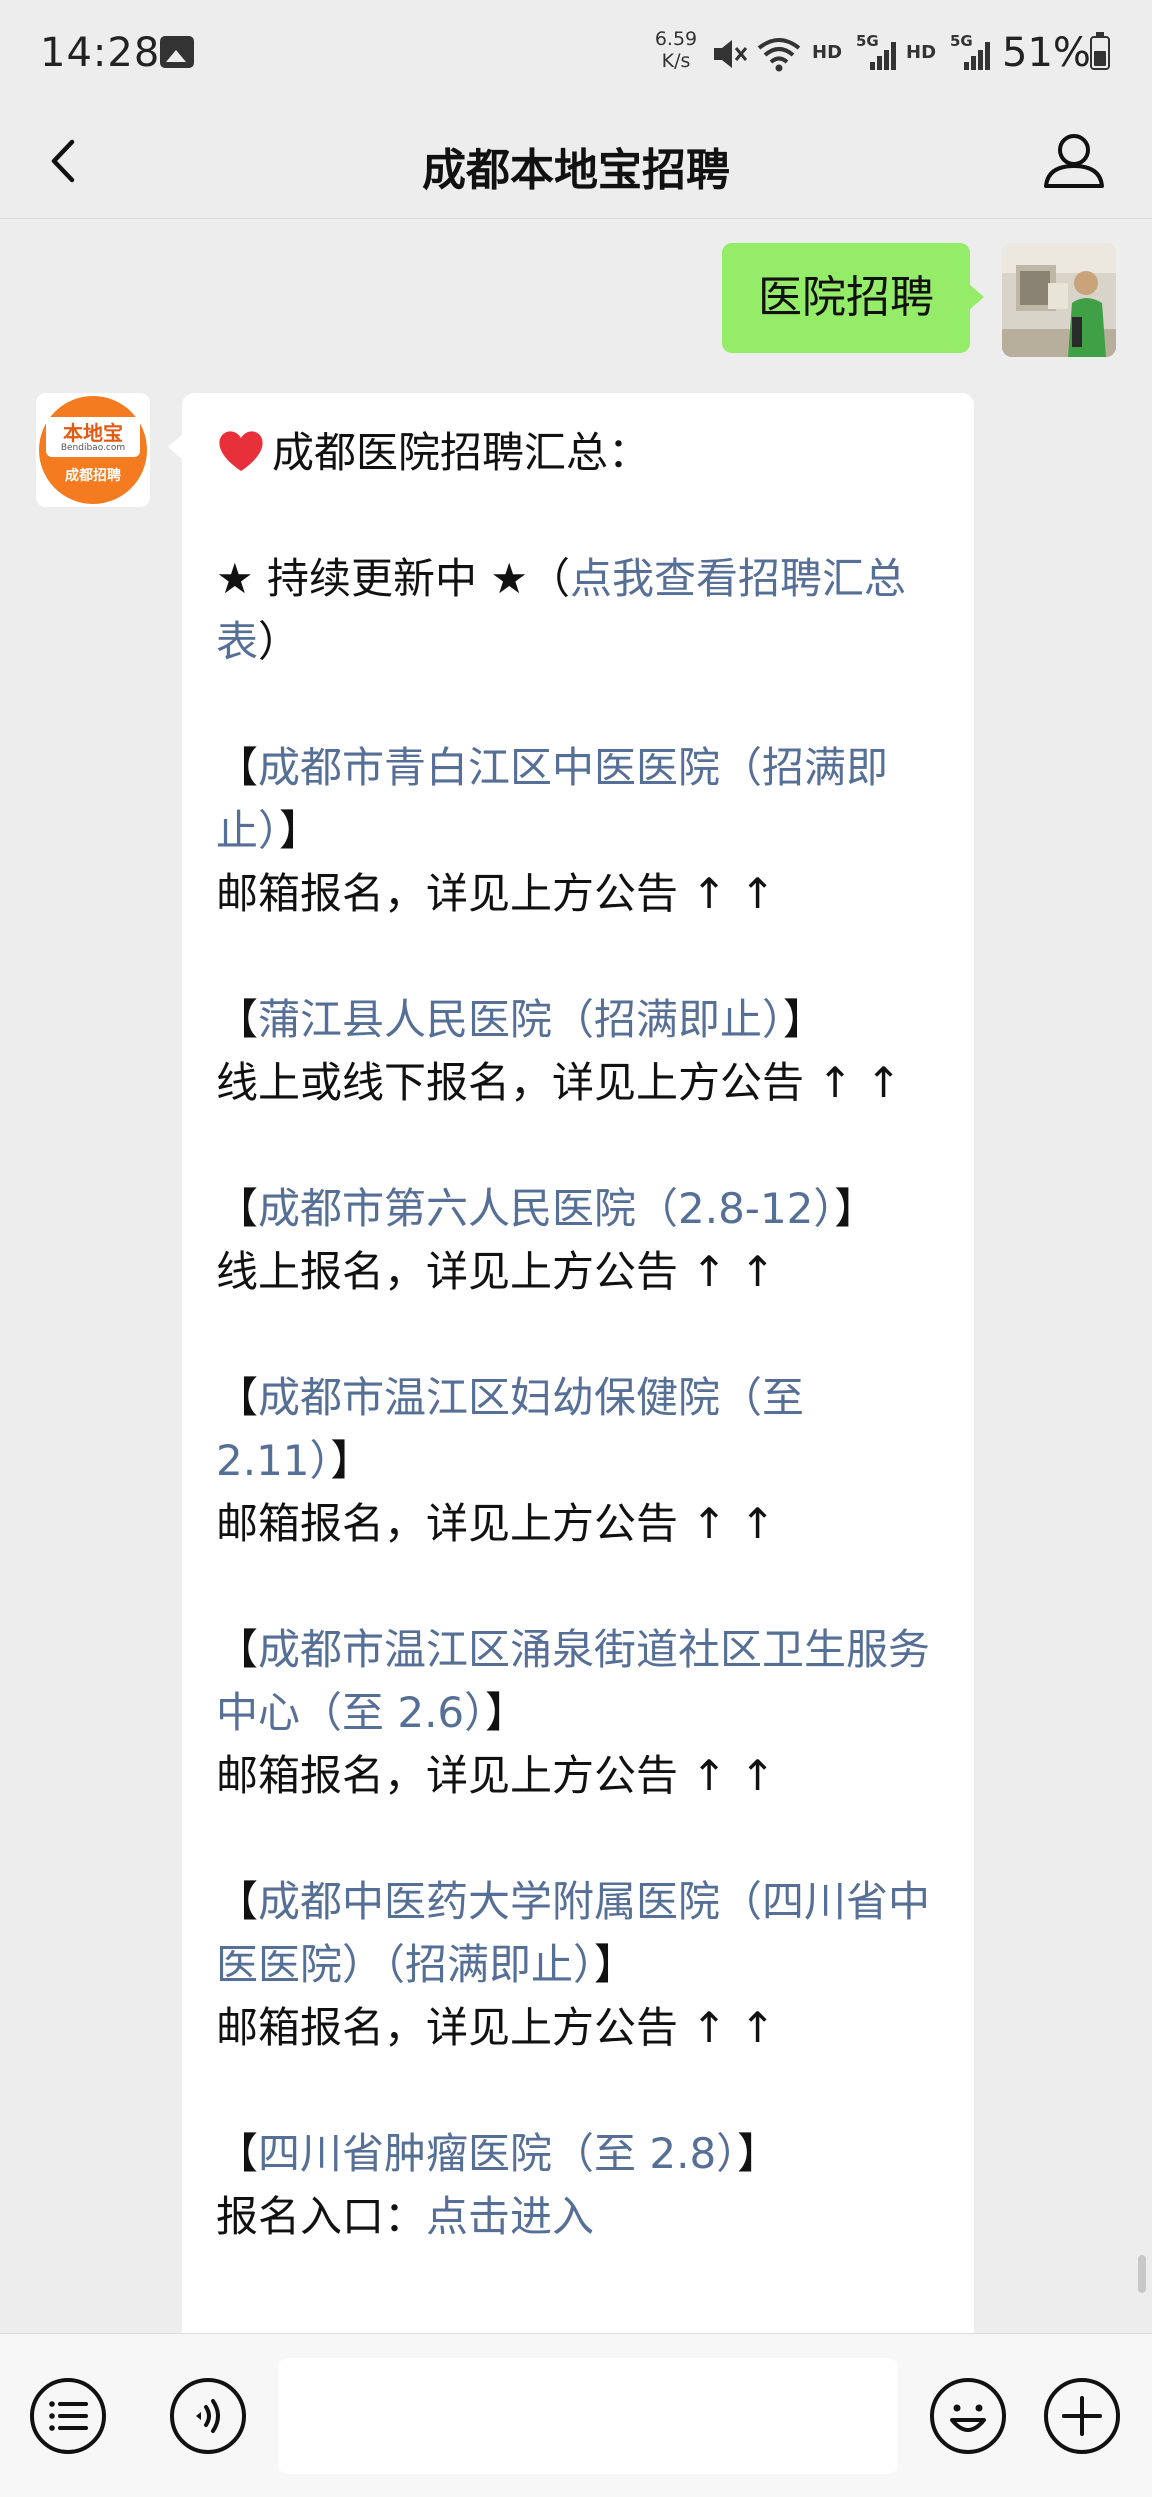  Describe the element at coordinates (1100, 51) in the screenshot. I see `battery-icon` at that location.